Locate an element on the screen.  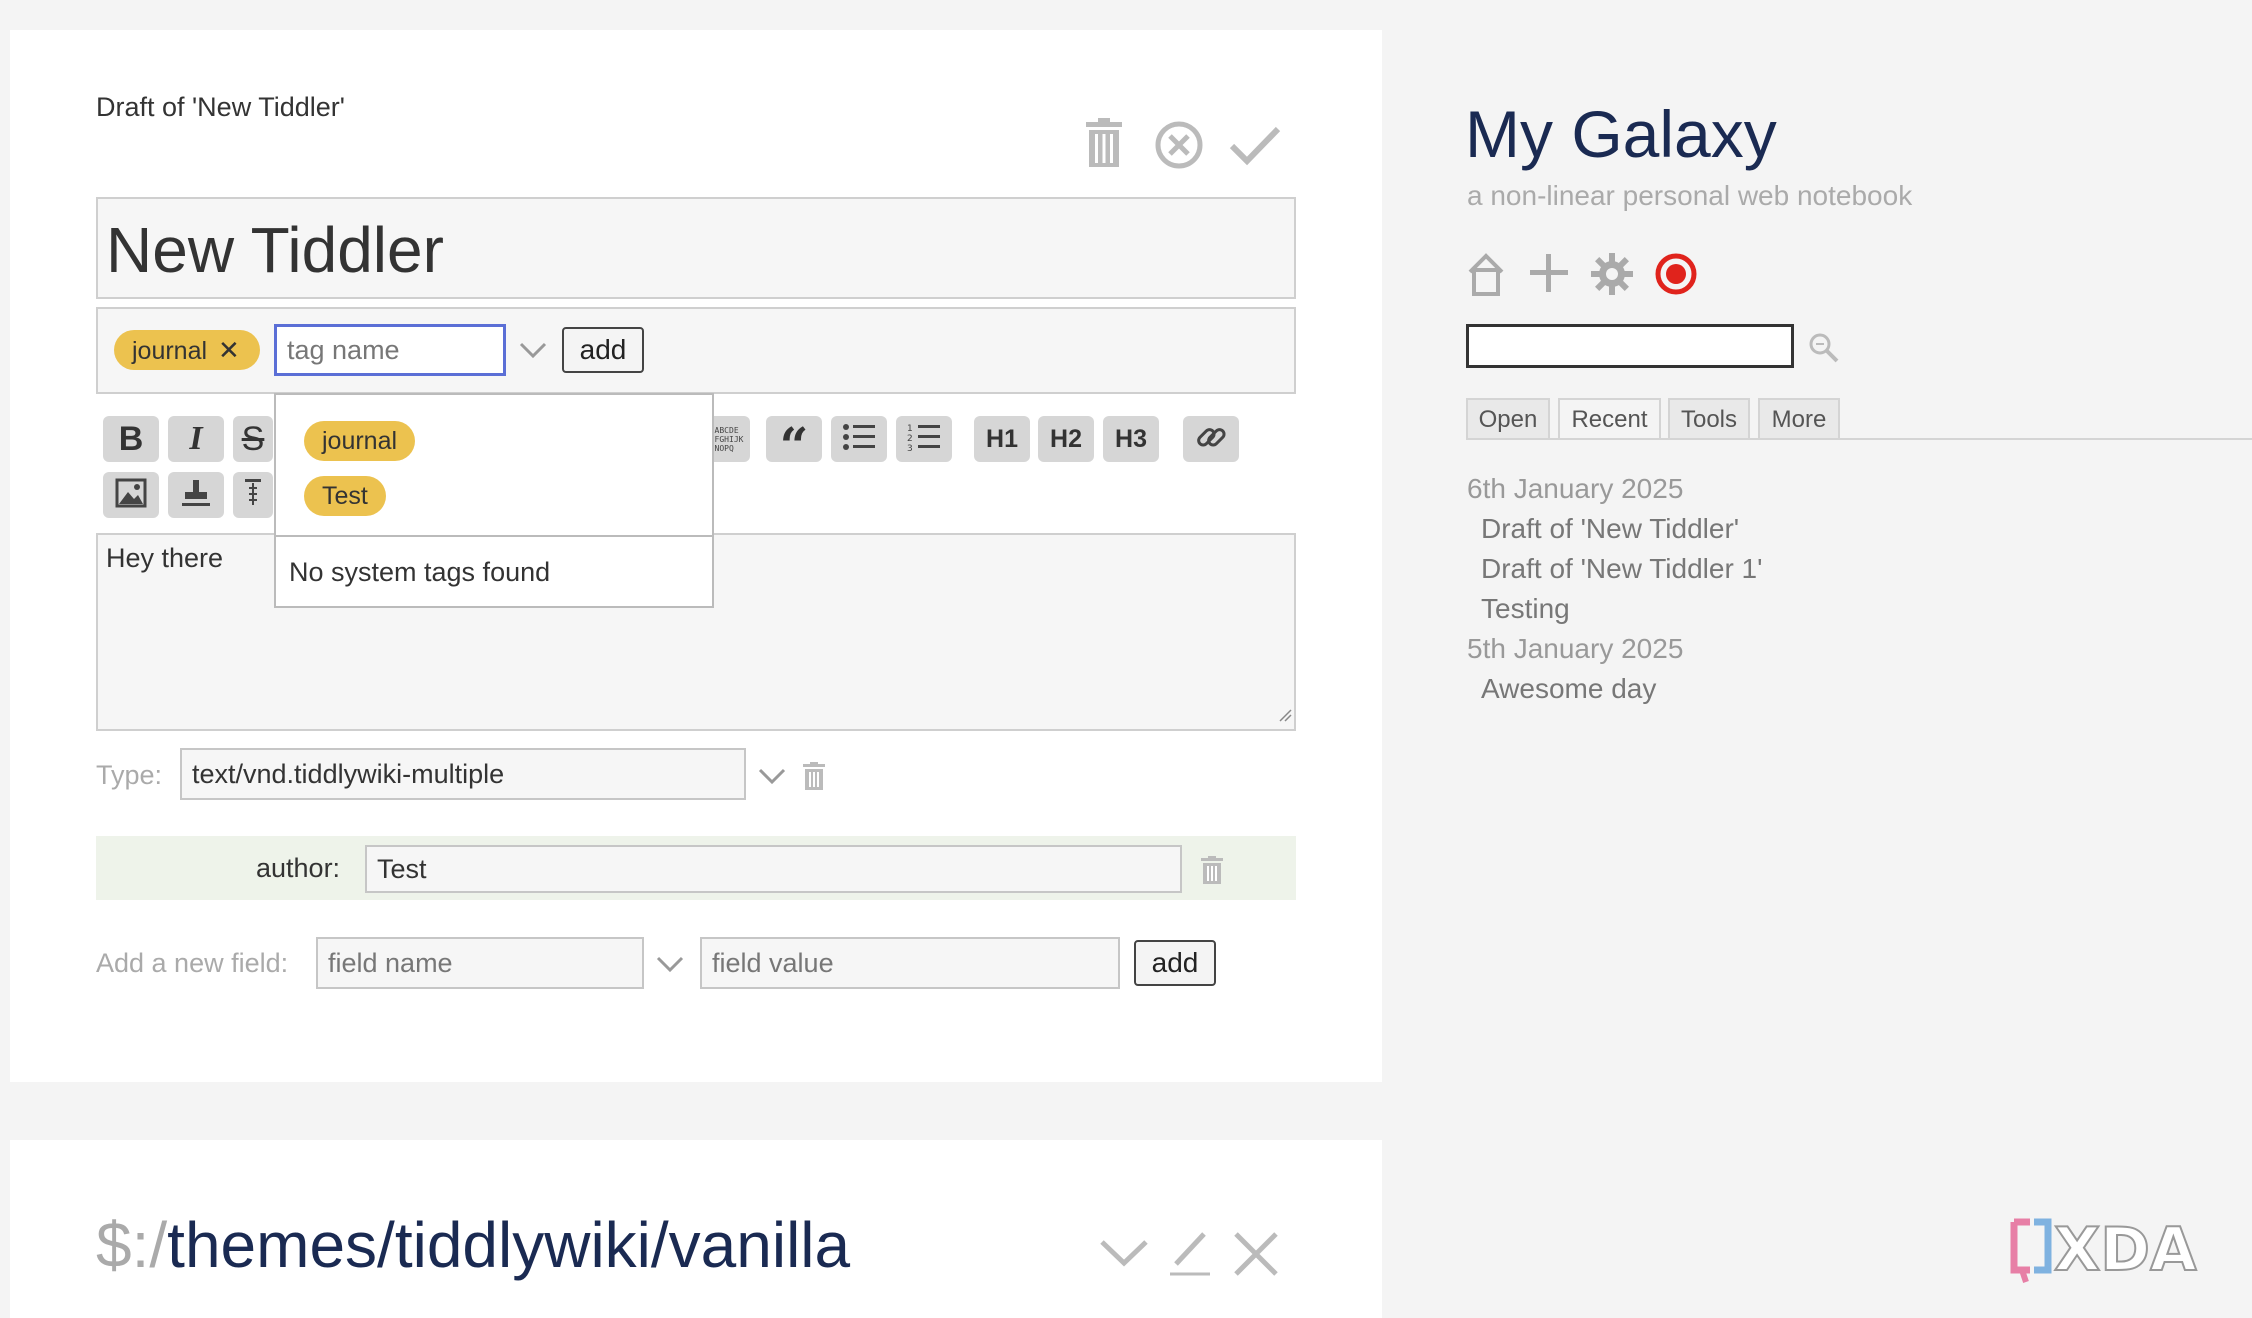
bullet-list-icon is located at coordinates (859, 439).